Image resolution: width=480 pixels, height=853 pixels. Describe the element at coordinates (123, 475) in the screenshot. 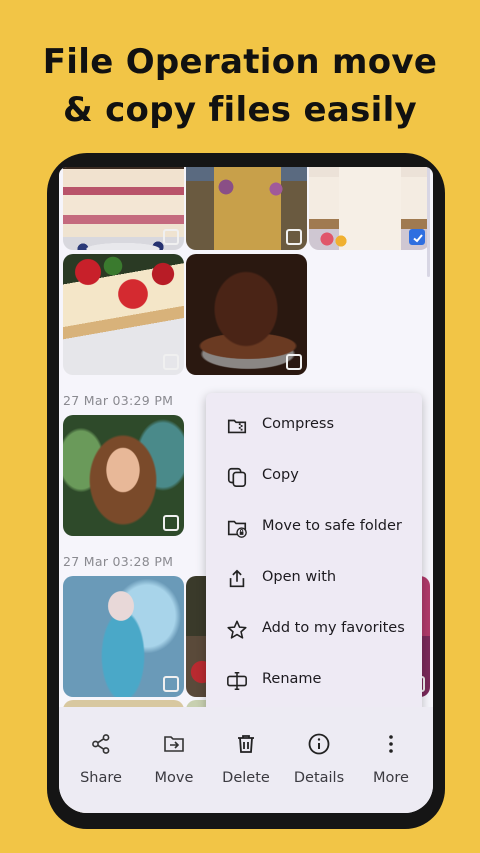

I see `thumbnail-fairy-girl` at that location.